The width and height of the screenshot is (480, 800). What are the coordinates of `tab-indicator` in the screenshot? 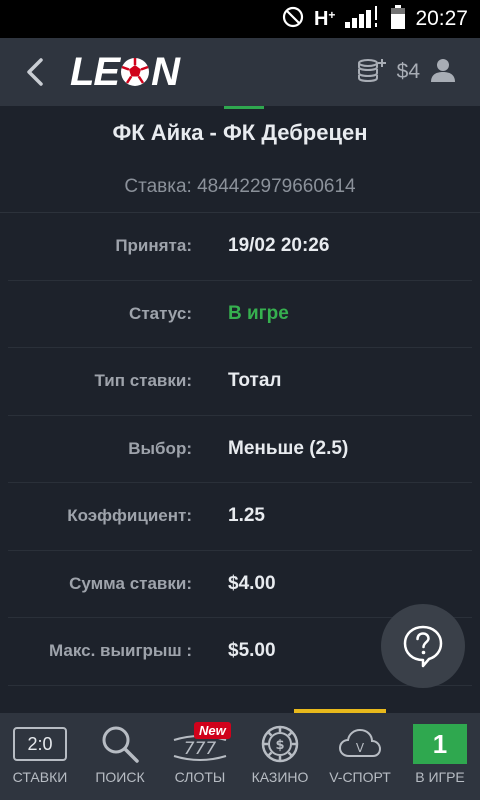 It's located at (244, 107).